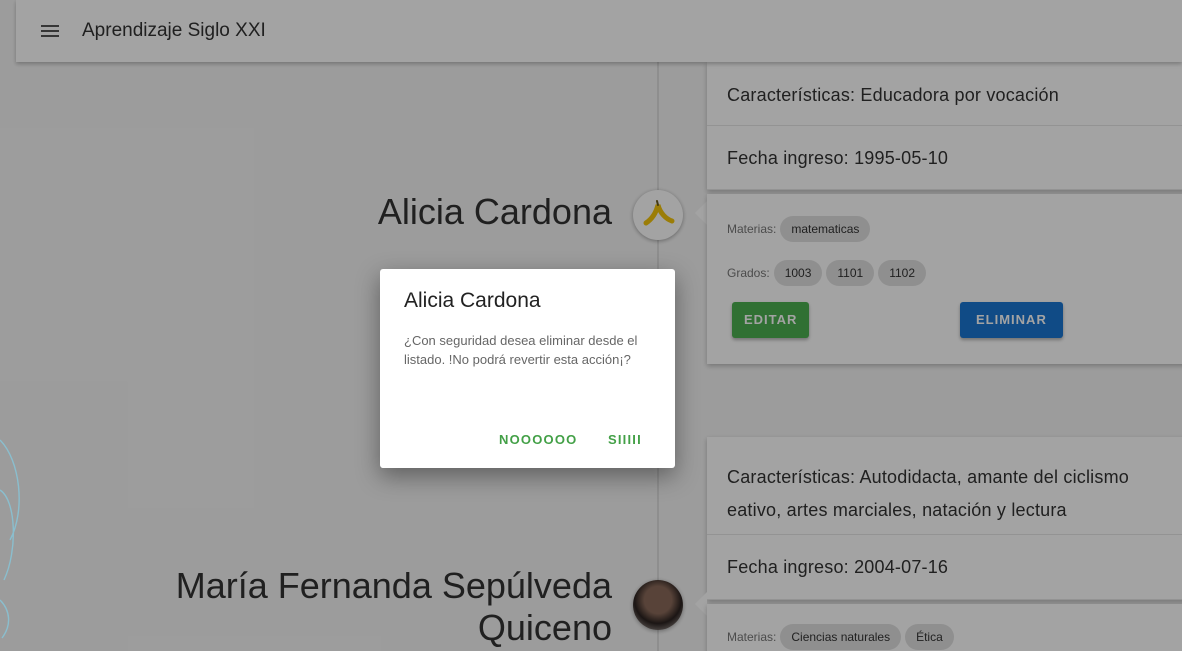  I want to click on confirm-button: SIIIII, so click(625, 439).